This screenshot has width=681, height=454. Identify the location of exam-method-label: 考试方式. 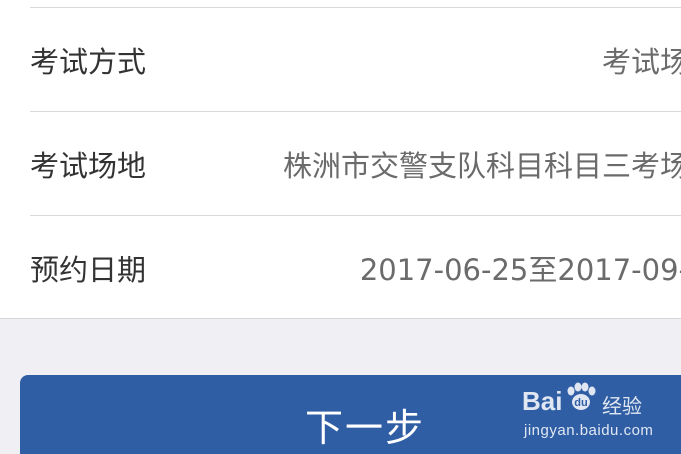
(88, 62).